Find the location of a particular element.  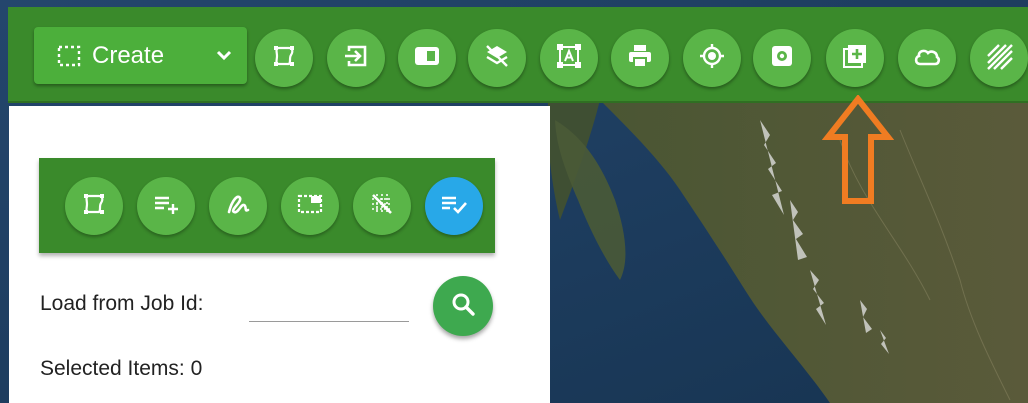

hatch-pattern-button is located at coordinates (999, 58).